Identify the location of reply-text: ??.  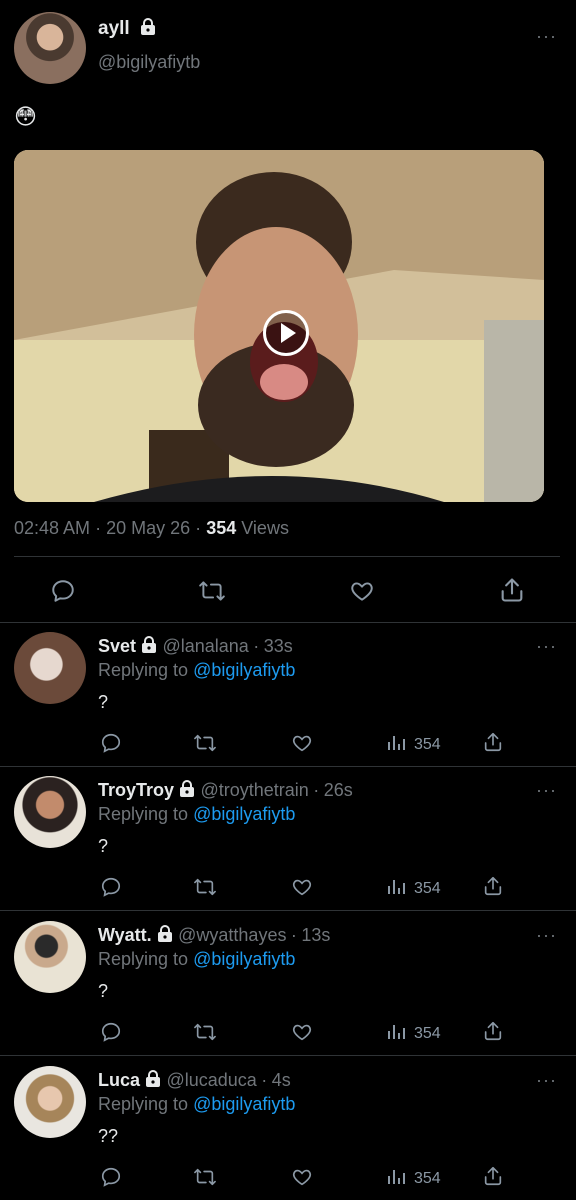
(108, 1136).